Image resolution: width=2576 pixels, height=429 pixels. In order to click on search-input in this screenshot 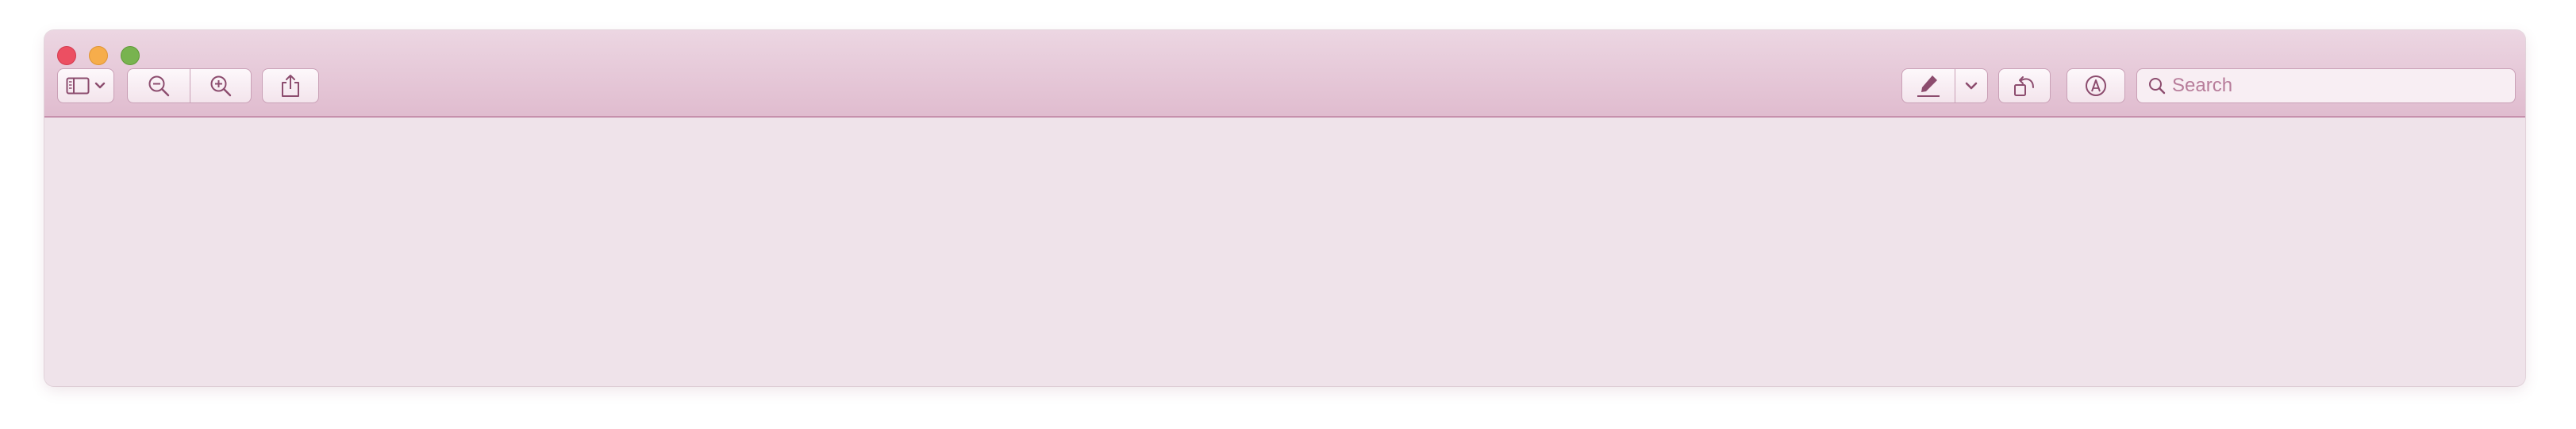, I will do `click(2330, 86)`.